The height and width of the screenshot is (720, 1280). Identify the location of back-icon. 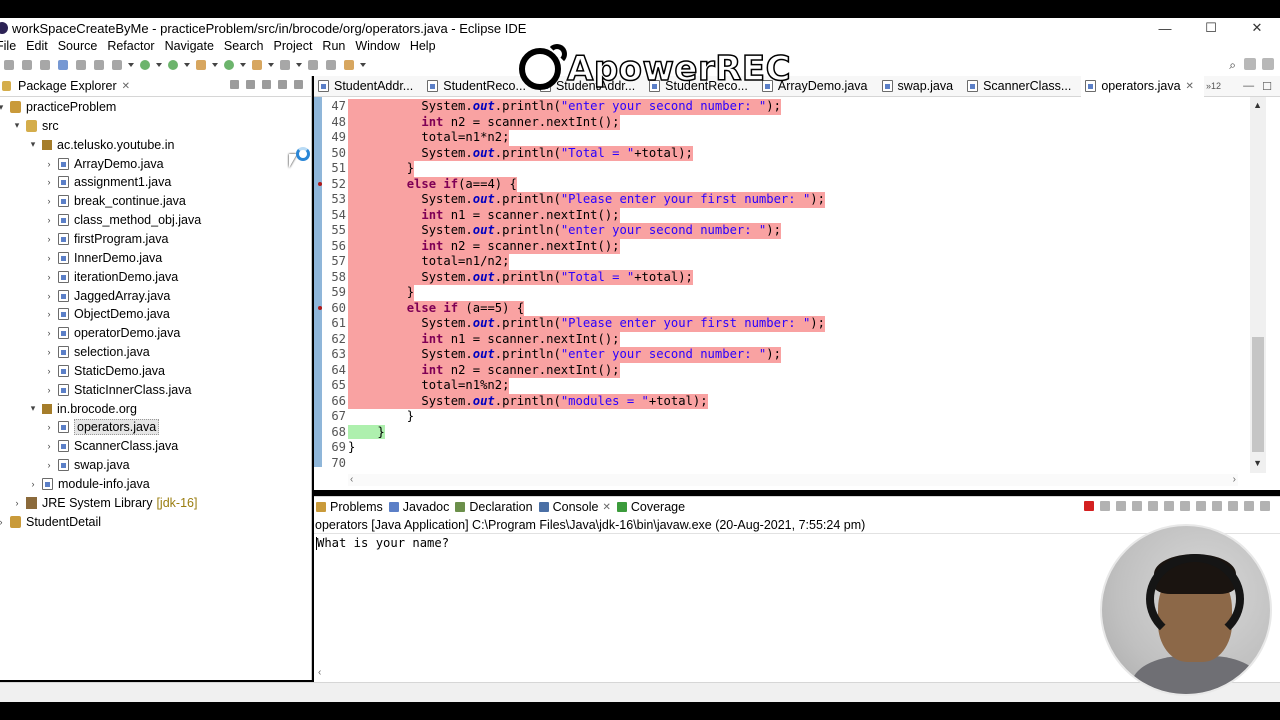
(349, 65).